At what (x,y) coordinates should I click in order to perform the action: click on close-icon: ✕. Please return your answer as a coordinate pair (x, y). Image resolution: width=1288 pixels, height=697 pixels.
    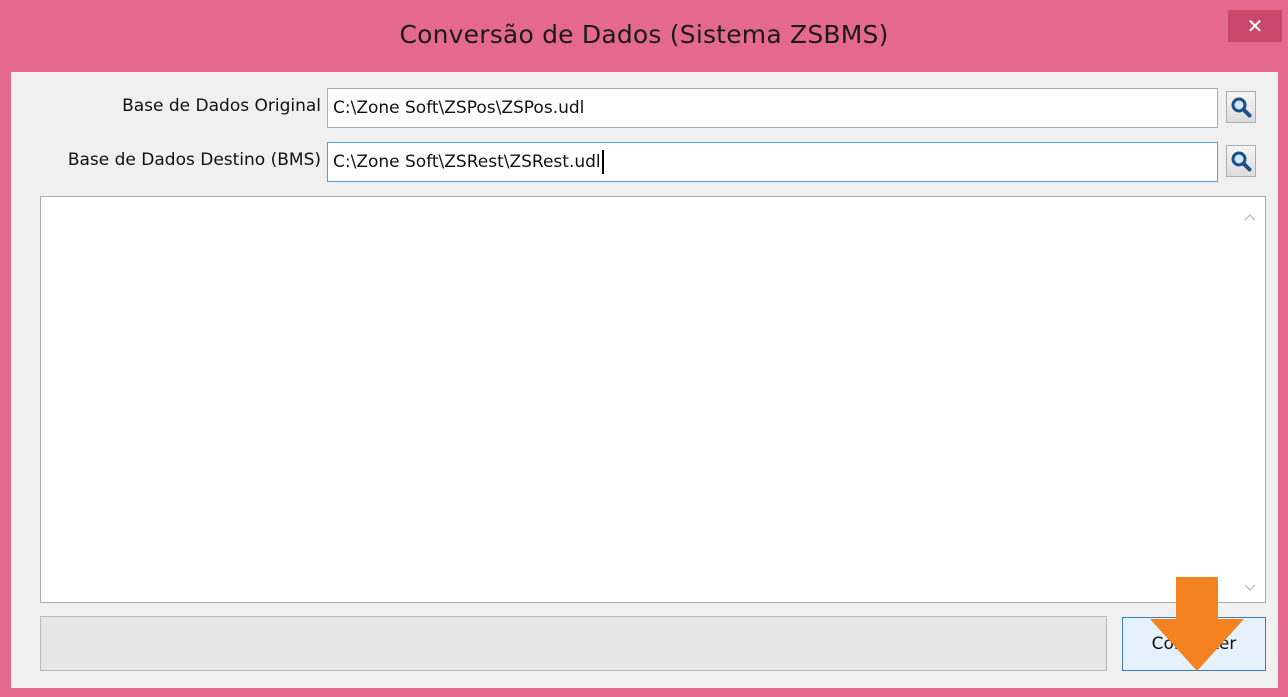
    Looking at the image, I should click on (1255, 26).